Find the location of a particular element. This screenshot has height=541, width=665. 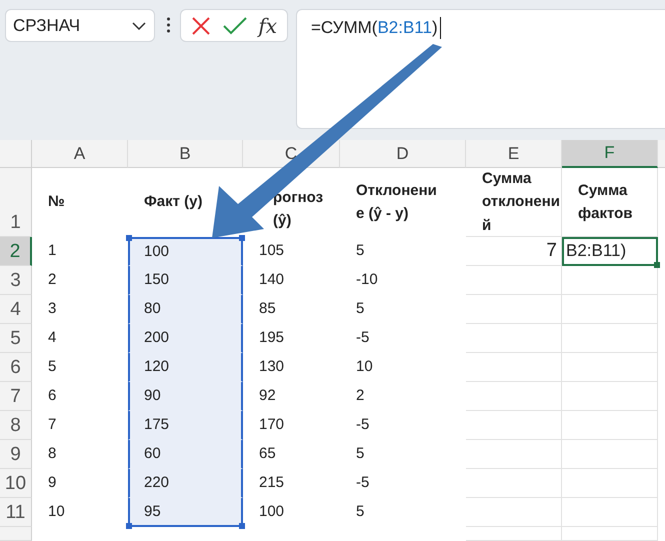

row-header: 6 is located at coordinates (16, 367).